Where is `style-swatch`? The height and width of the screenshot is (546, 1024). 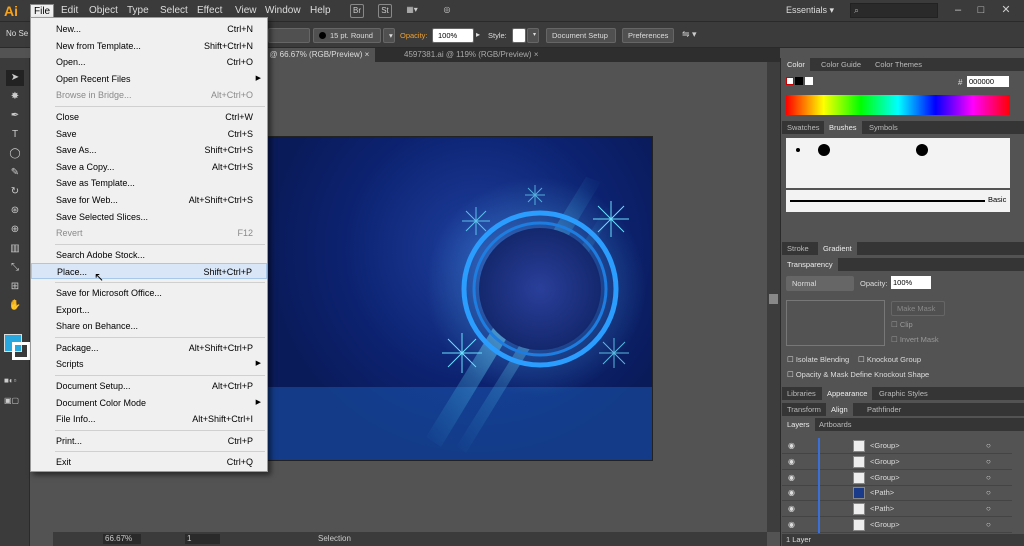 style-swatch is located at coordinates (519, 35).